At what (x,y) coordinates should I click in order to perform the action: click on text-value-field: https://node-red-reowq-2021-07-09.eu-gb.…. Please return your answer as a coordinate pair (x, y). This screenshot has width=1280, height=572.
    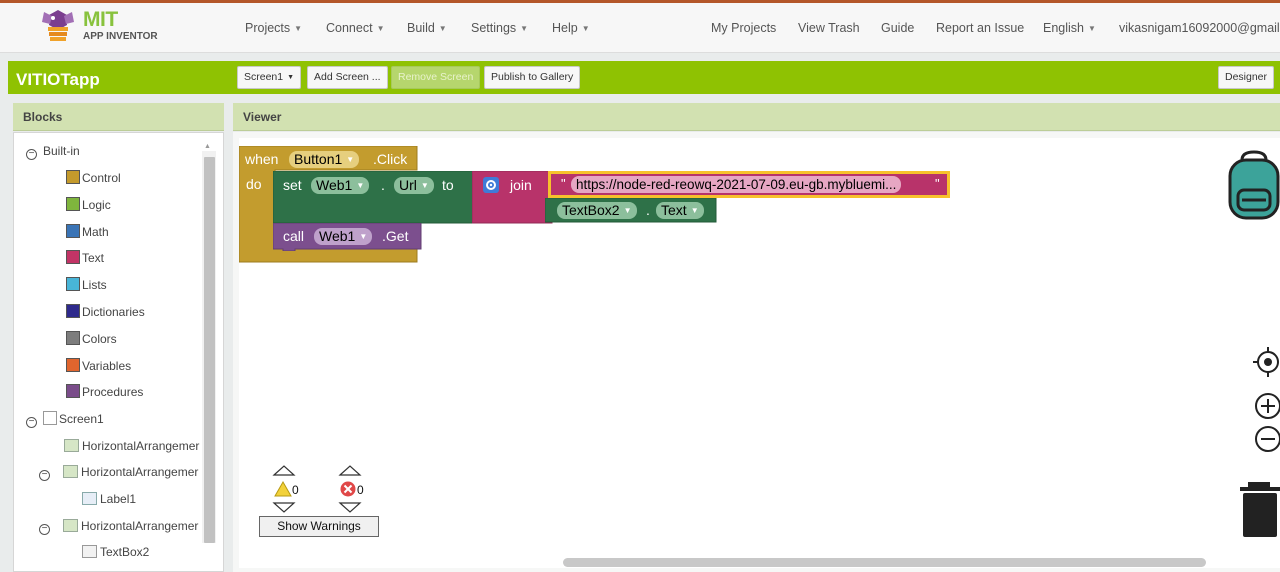
    Looking at the image, I should click on (736, 184).